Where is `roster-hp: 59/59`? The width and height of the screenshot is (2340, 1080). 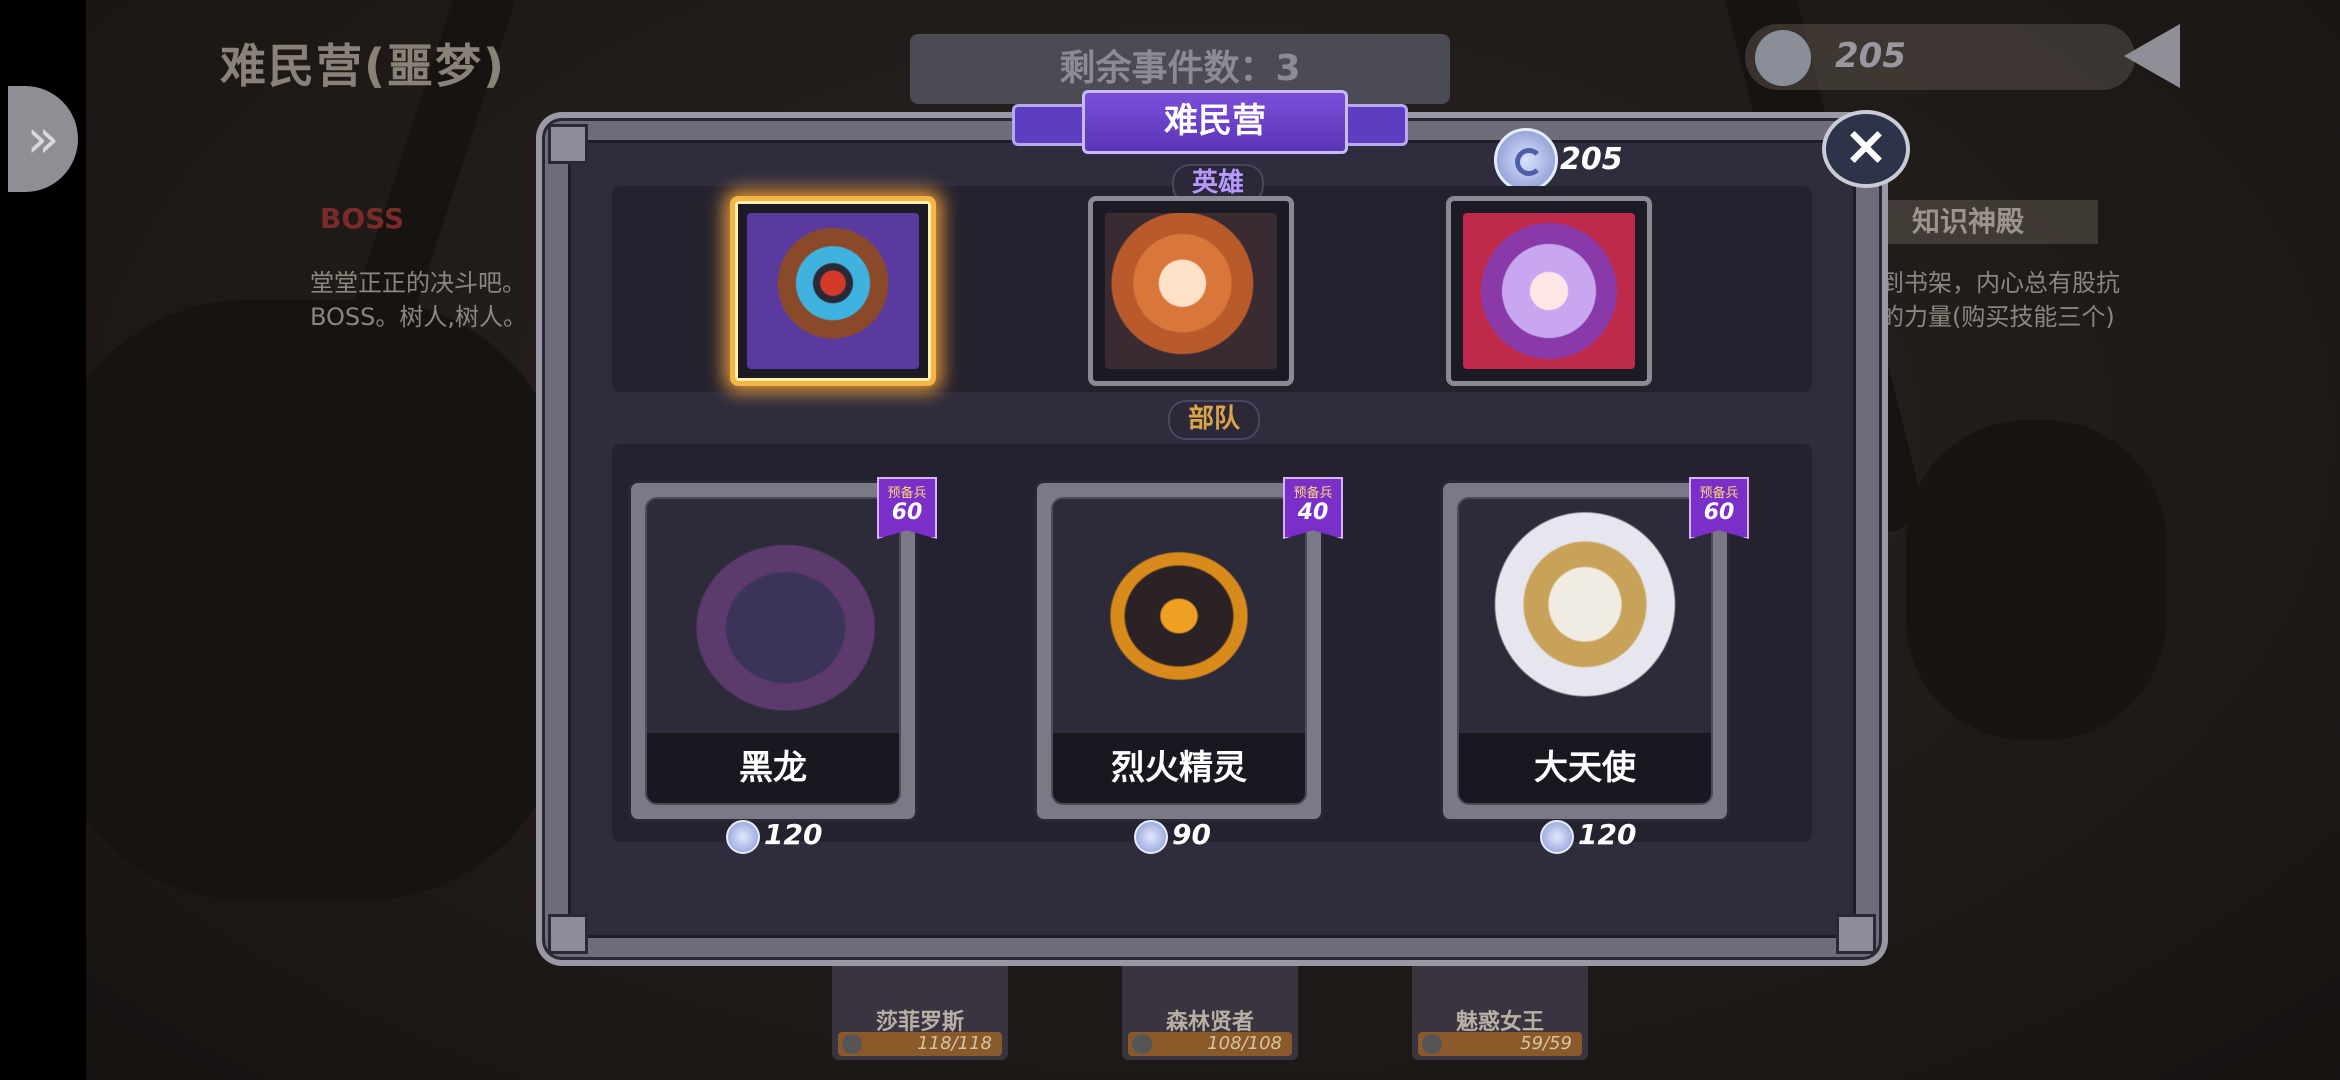
roster-hp: 59/59 is located at coordinates (1500, 1044).